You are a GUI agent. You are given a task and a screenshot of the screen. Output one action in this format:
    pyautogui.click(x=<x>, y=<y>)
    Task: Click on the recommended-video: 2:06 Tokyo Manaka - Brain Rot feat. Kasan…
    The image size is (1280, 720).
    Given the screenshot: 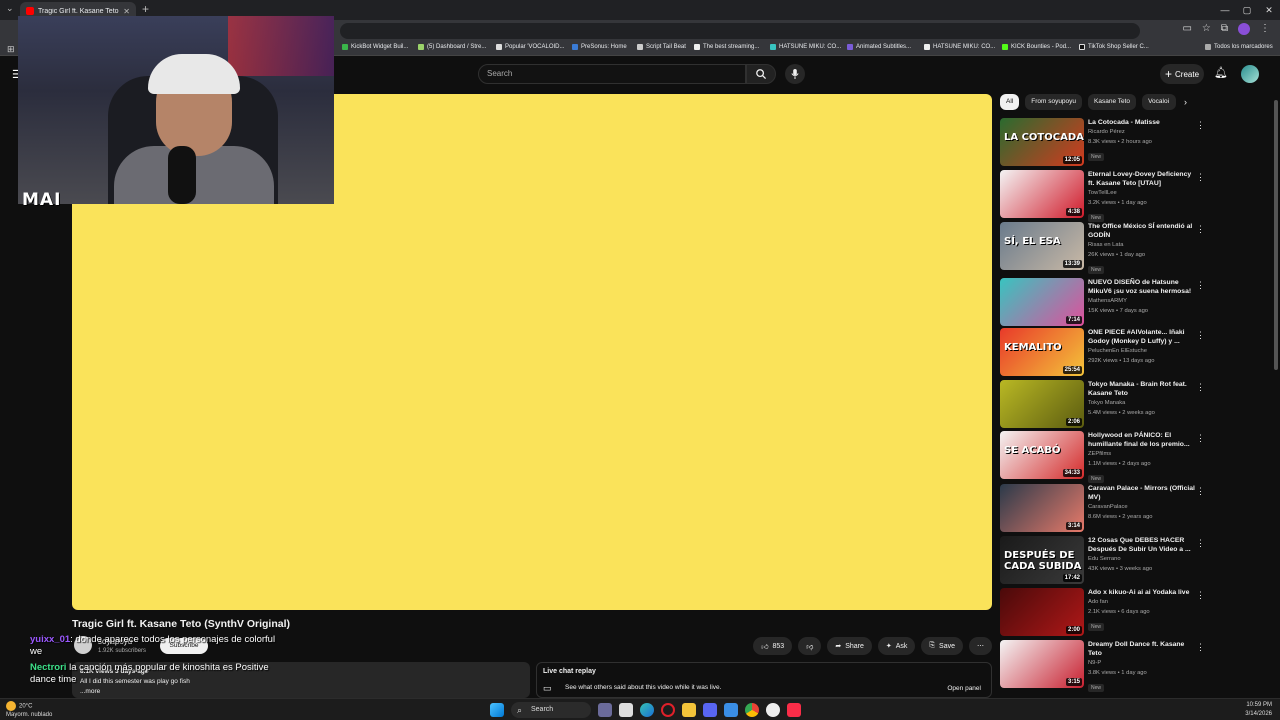 What is the action you would take?
    pyautogui.click(x=1102, y=404)
    